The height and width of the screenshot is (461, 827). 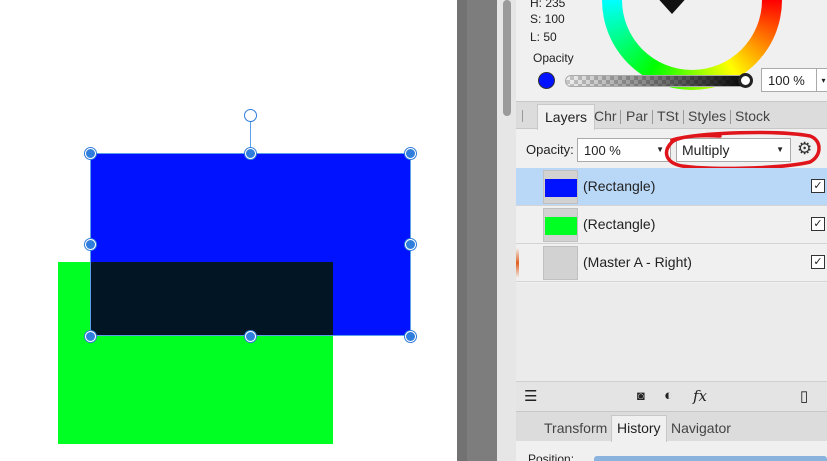 I want to click on position-field, so click(x=710, y=458).